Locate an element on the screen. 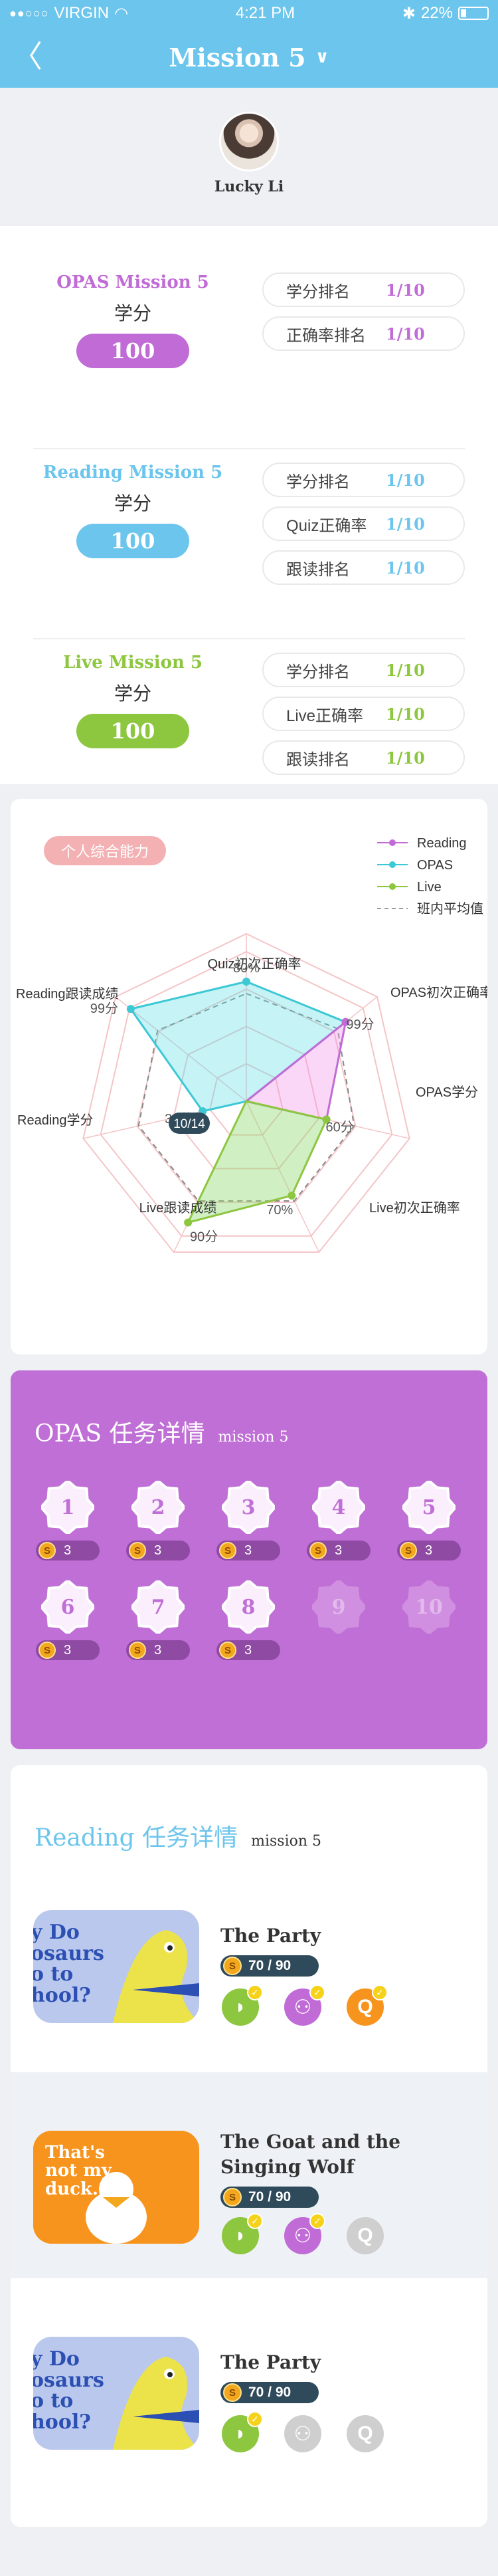 This screenshot has height=2576, width=498. nav-bar: 〈 Mission 5 ∨ is located at coordinates (249, 57).